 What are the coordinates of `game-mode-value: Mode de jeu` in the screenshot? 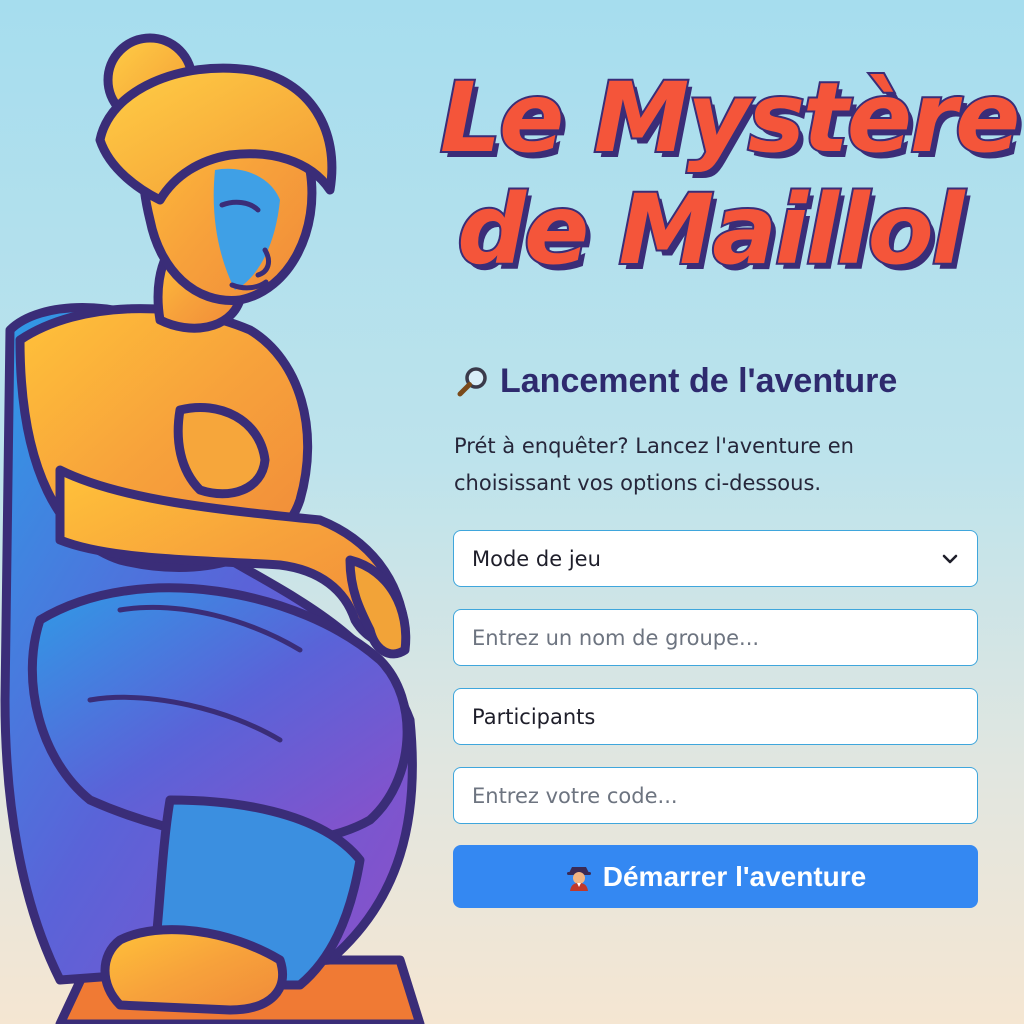 It's located at (536, 558).